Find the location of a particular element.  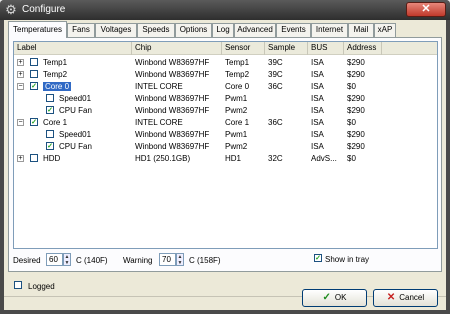

window-title: Configure is located at coordinates (44, 9).